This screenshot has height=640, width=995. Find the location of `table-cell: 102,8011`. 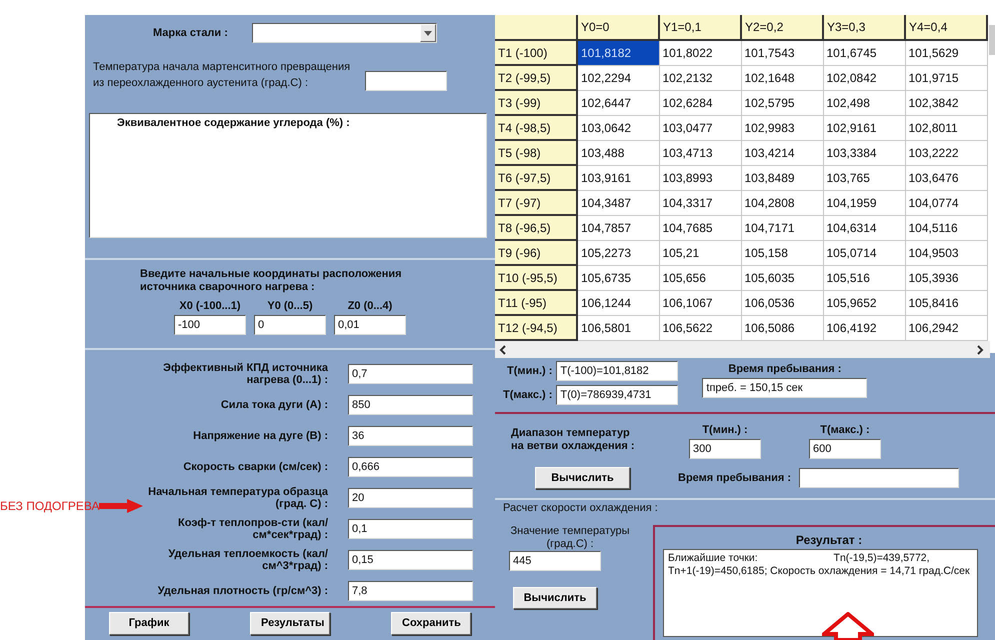

table-cell: 102,8011 is located at coordinates (946, 127).